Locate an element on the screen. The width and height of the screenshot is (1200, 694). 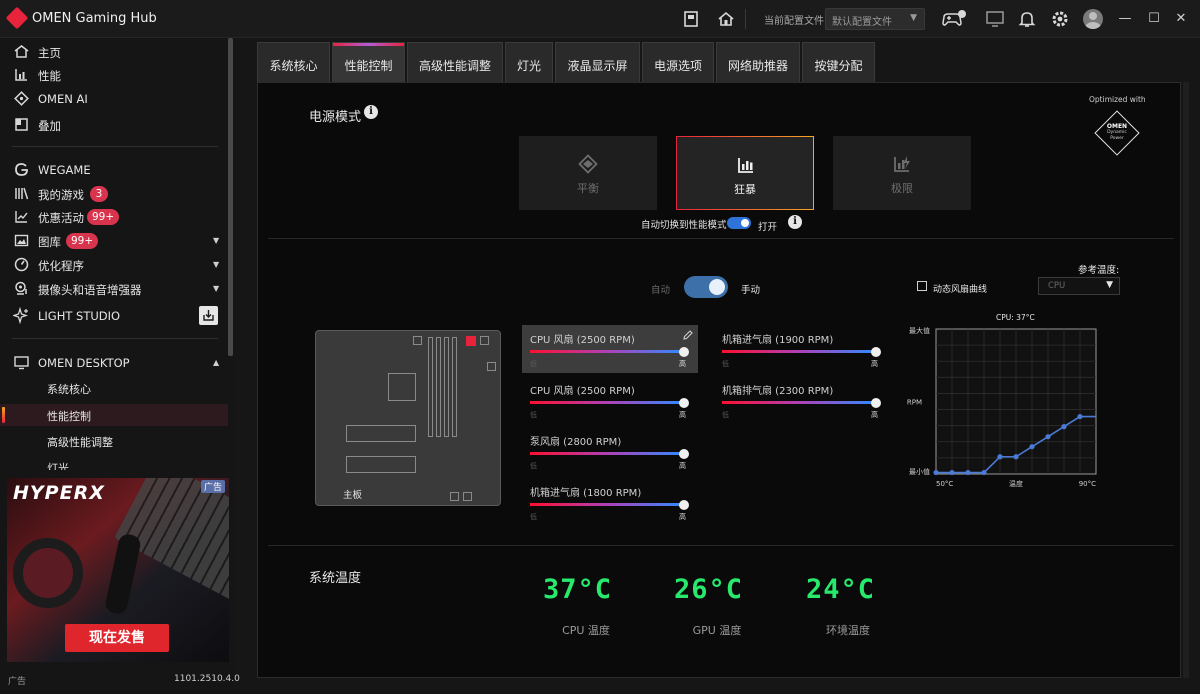
sidebar-item-optimizer: 优化程序 ▼ is located at coordinates (114, 265).